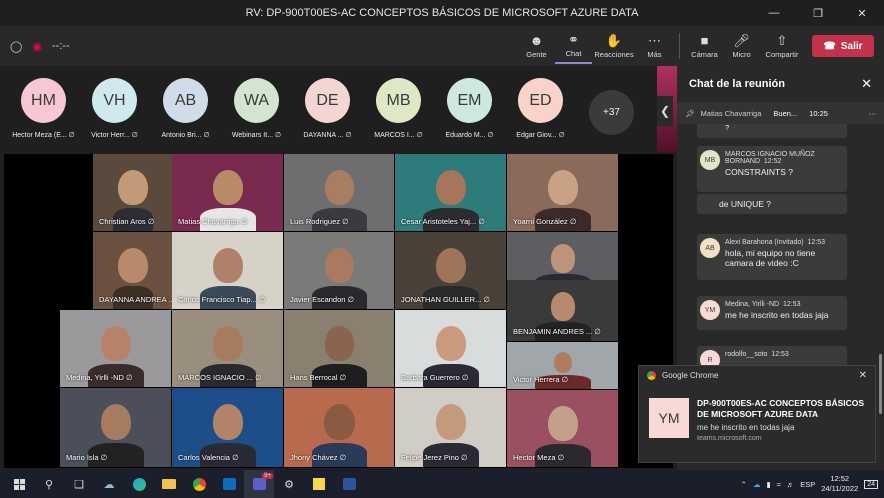 The width and height of the screenshot is (884, 498). What do you see at coordinates (729, 438) in the screenshot?
I see `toast-site: teams.microsoft.com` at bounding box center [729, 438].